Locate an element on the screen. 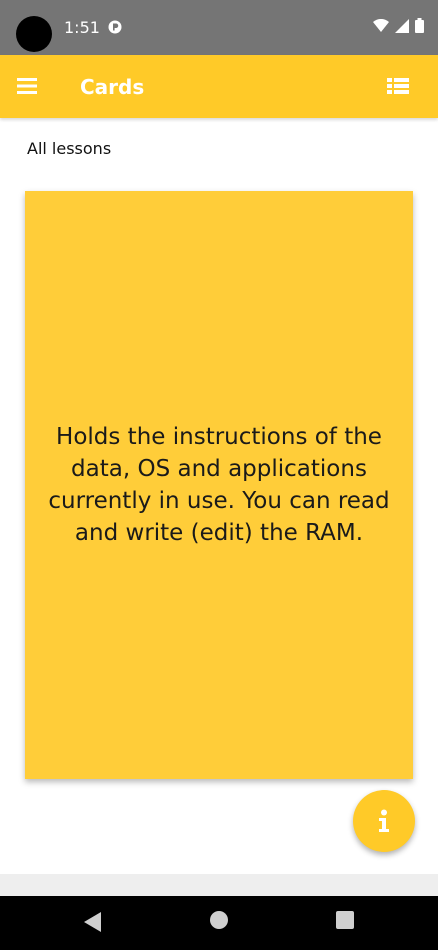  status-time: 1:51 is located at coordinates (82, 27).